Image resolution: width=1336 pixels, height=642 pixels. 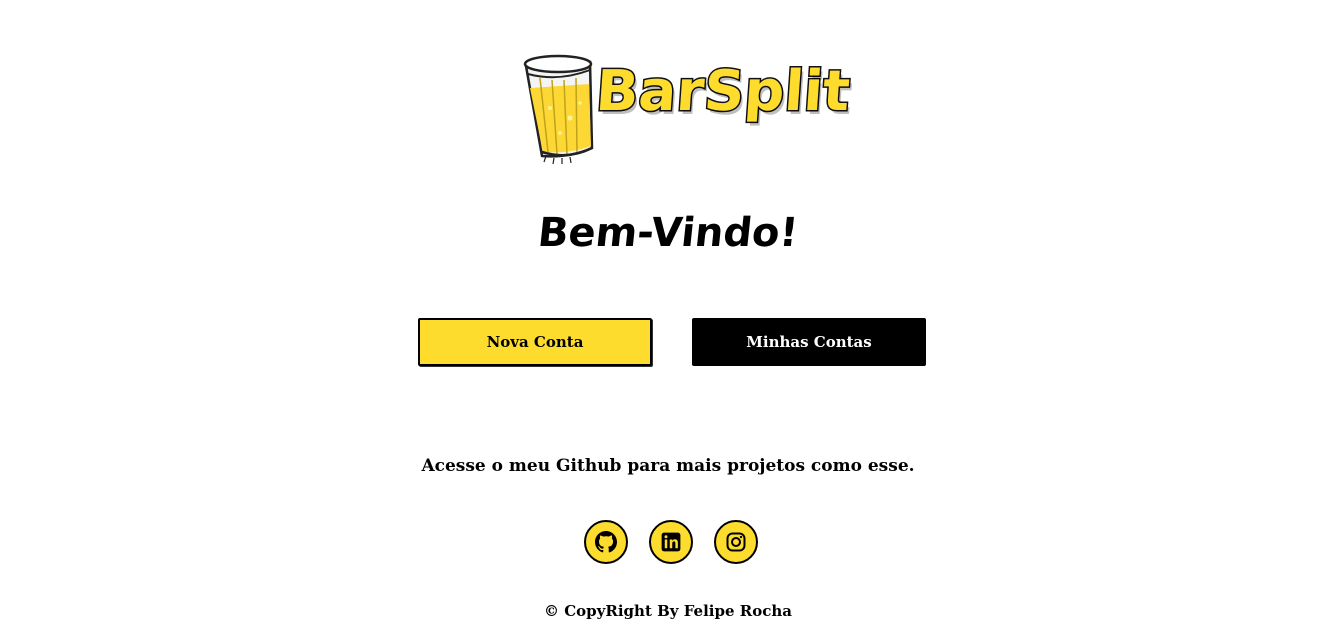 I want to click on instagram-icon, so click(x=736, y=542).